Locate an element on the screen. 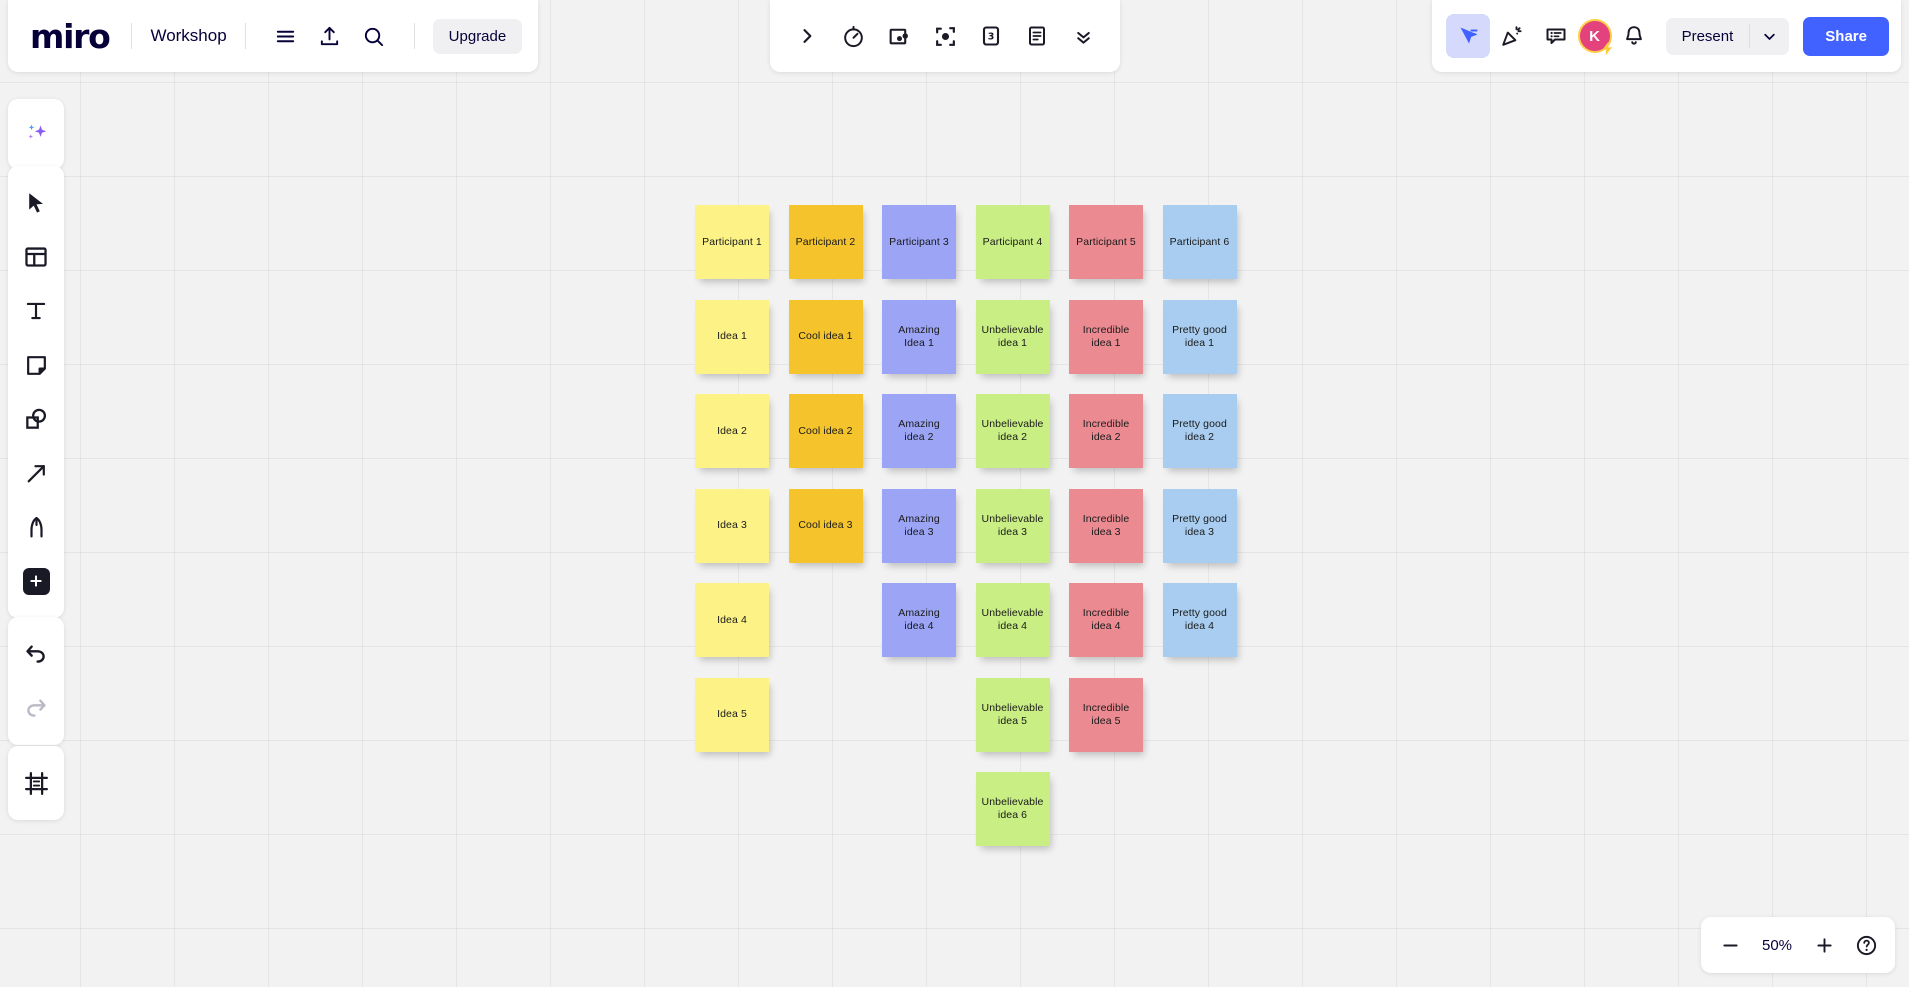 This screenshot has height=987, width=1909. estimation-card-icon: 3 is located at coordinates (991, 36).